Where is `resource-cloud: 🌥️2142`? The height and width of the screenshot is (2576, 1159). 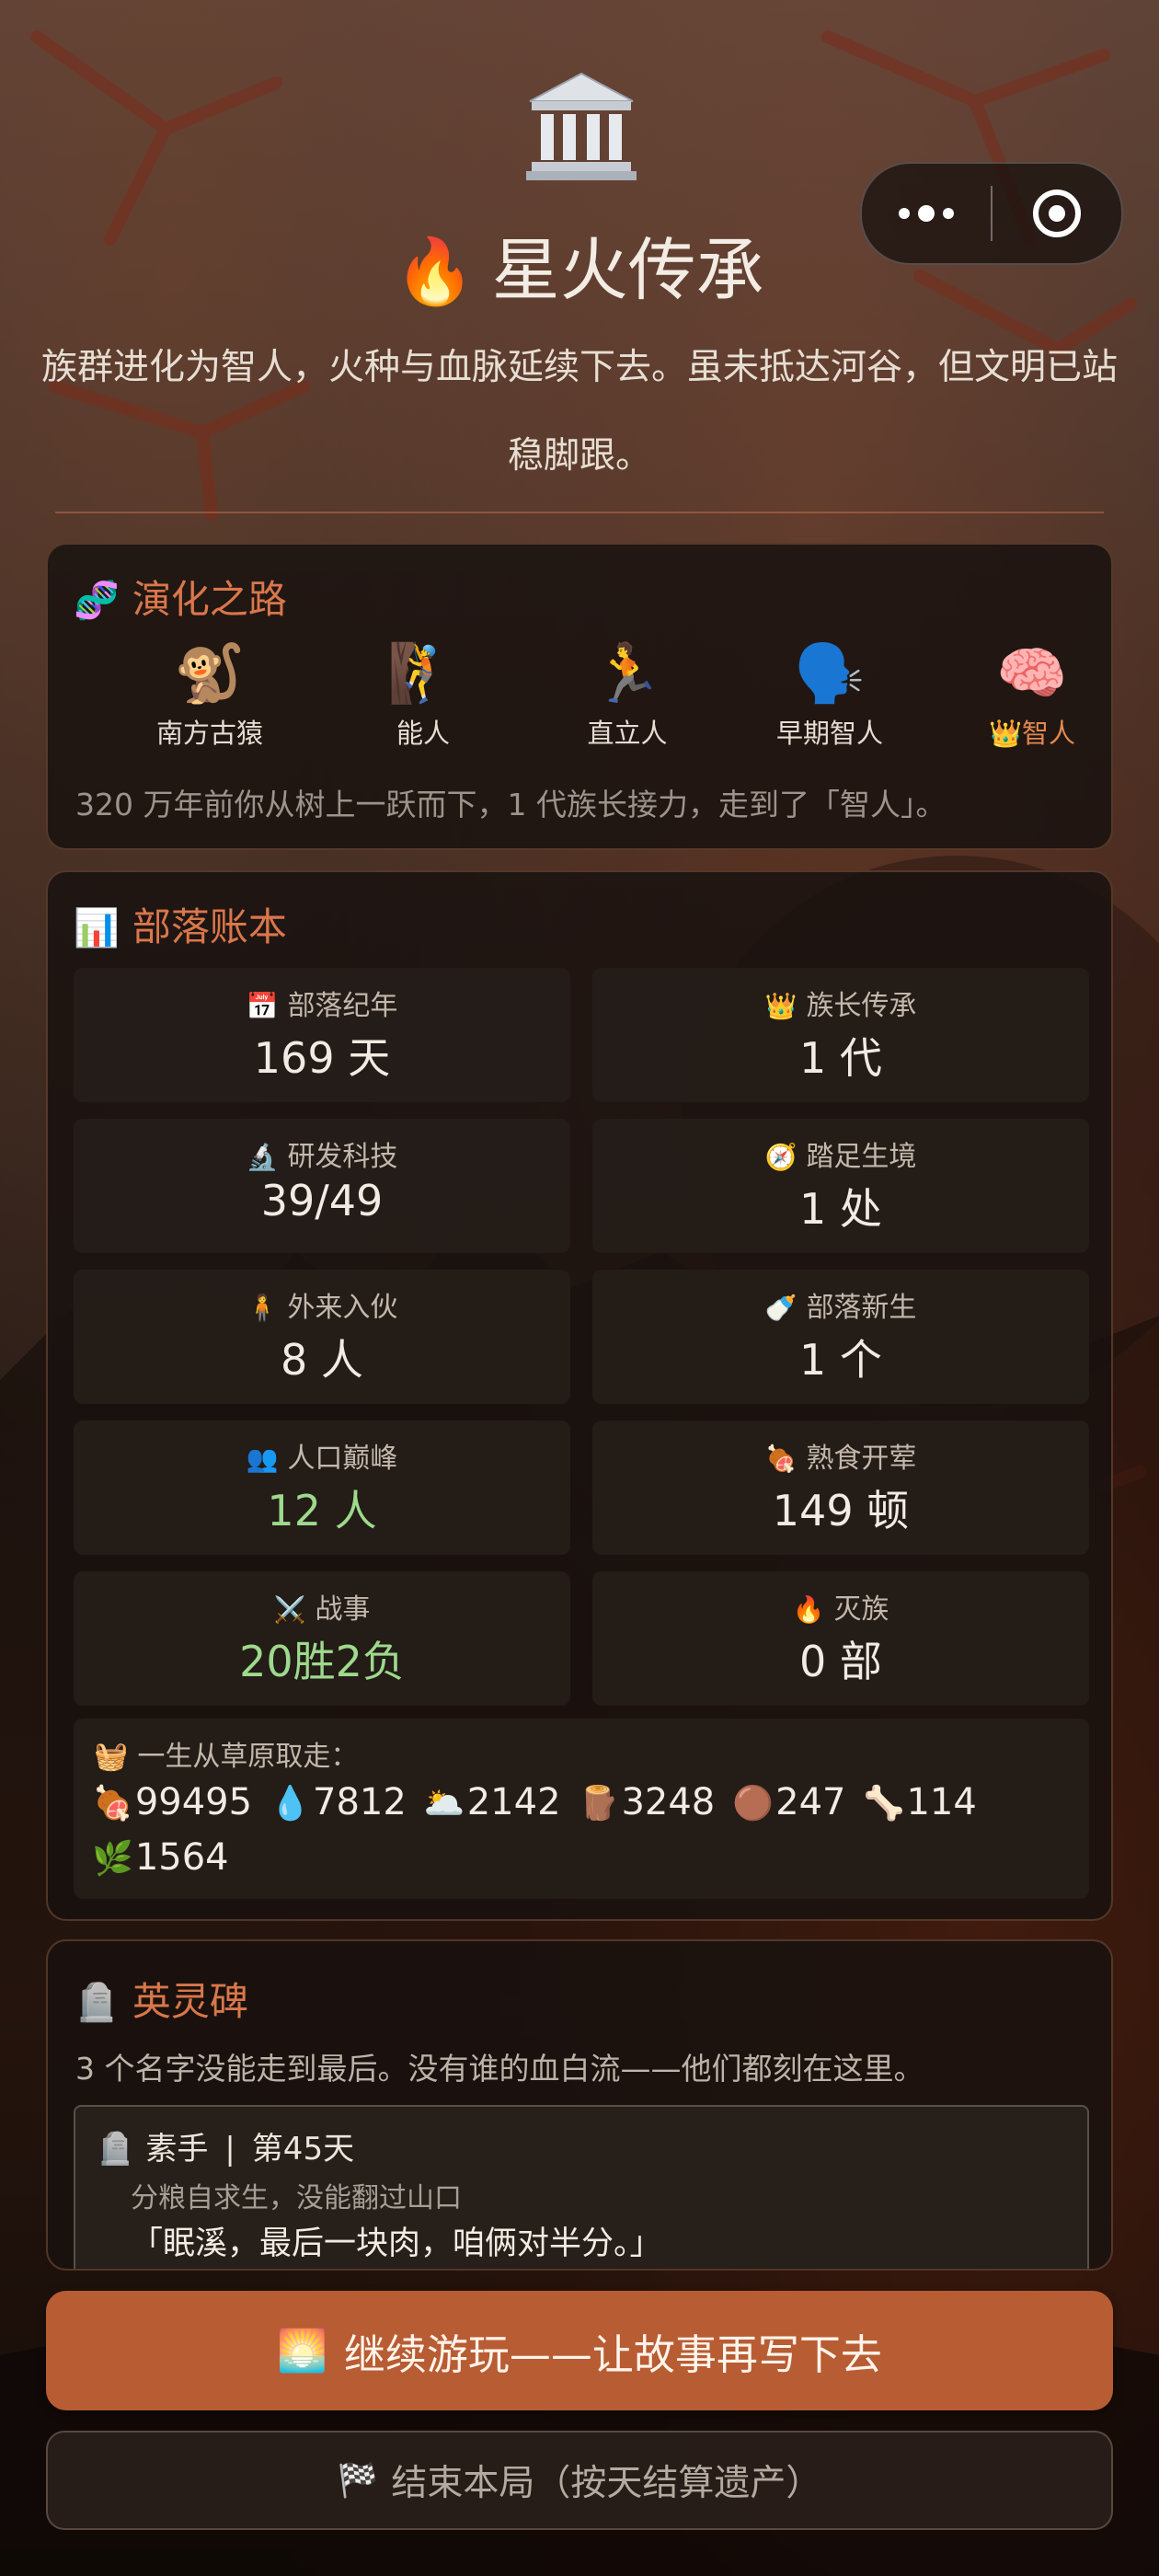 resource-cloud: 🌥️2142 is located at coordinates (492, 1803).